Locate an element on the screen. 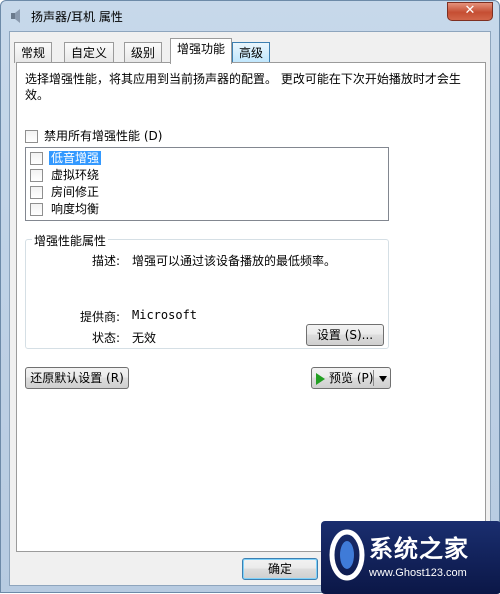 The image size is (500, 594). split-separator is located at coordinates (373, 378).